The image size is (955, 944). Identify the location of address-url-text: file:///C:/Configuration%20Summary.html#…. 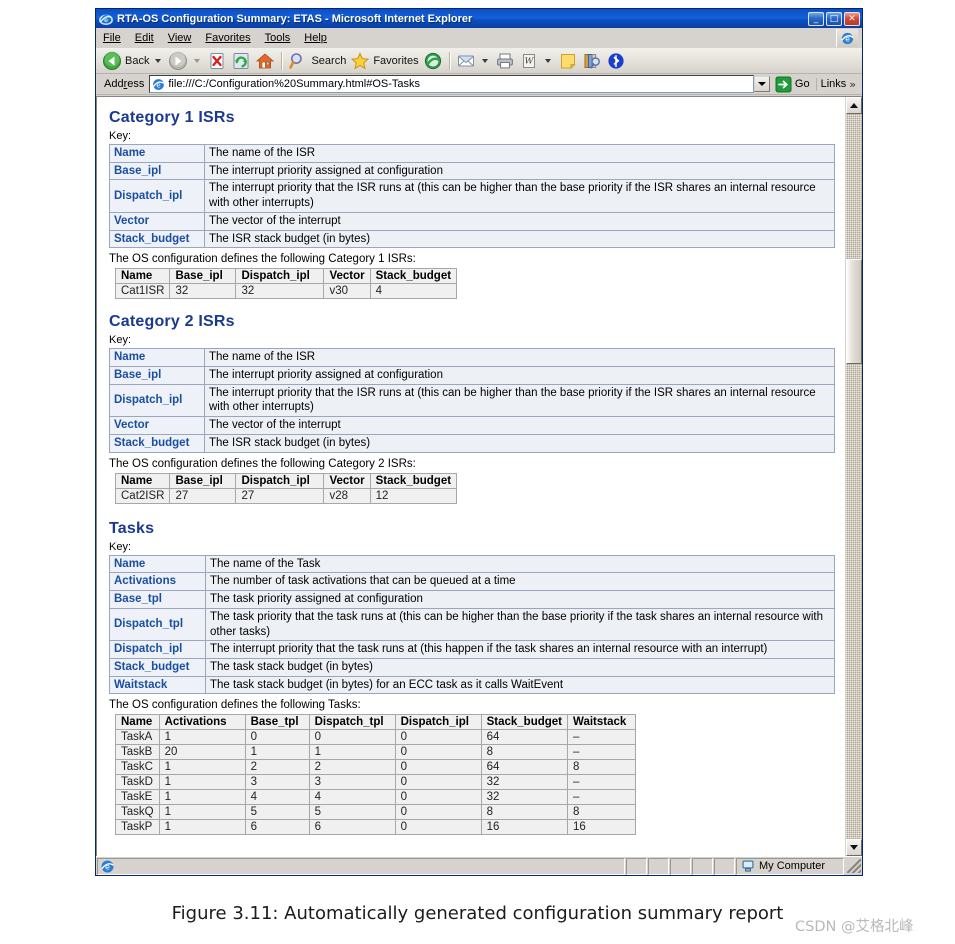
(294, 84).